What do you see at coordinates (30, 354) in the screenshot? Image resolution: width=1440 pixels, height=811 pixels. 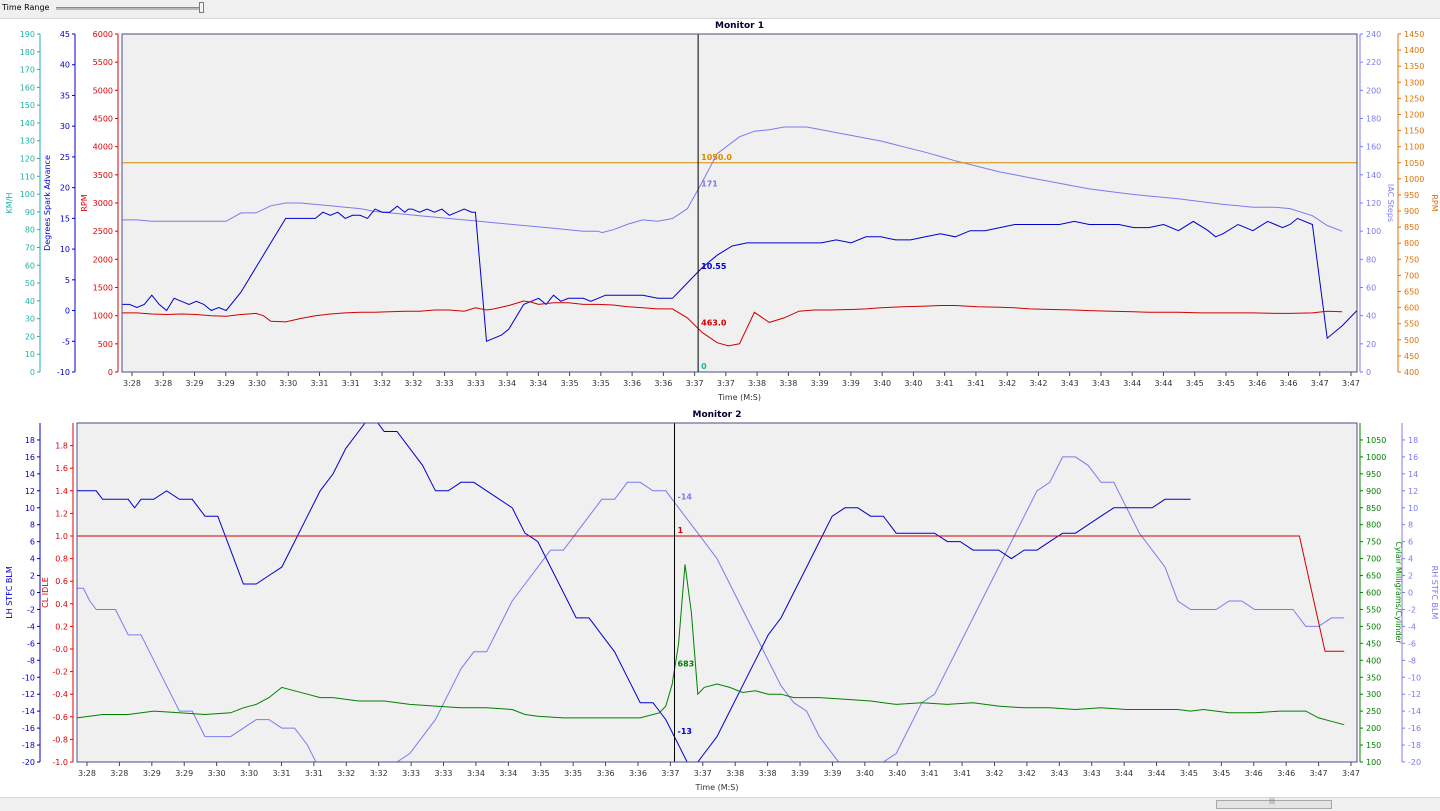 I see `axis-tick-label: 10` at bounding box center [30, 354].